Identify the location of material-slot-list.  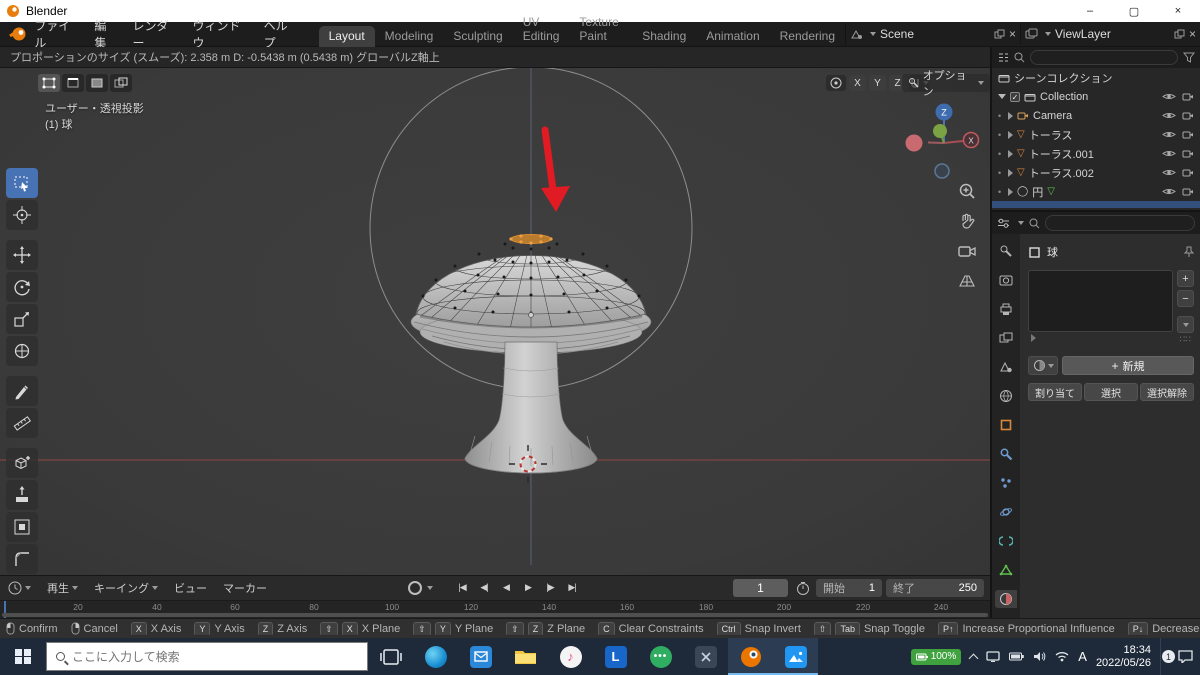
(1100, 301).